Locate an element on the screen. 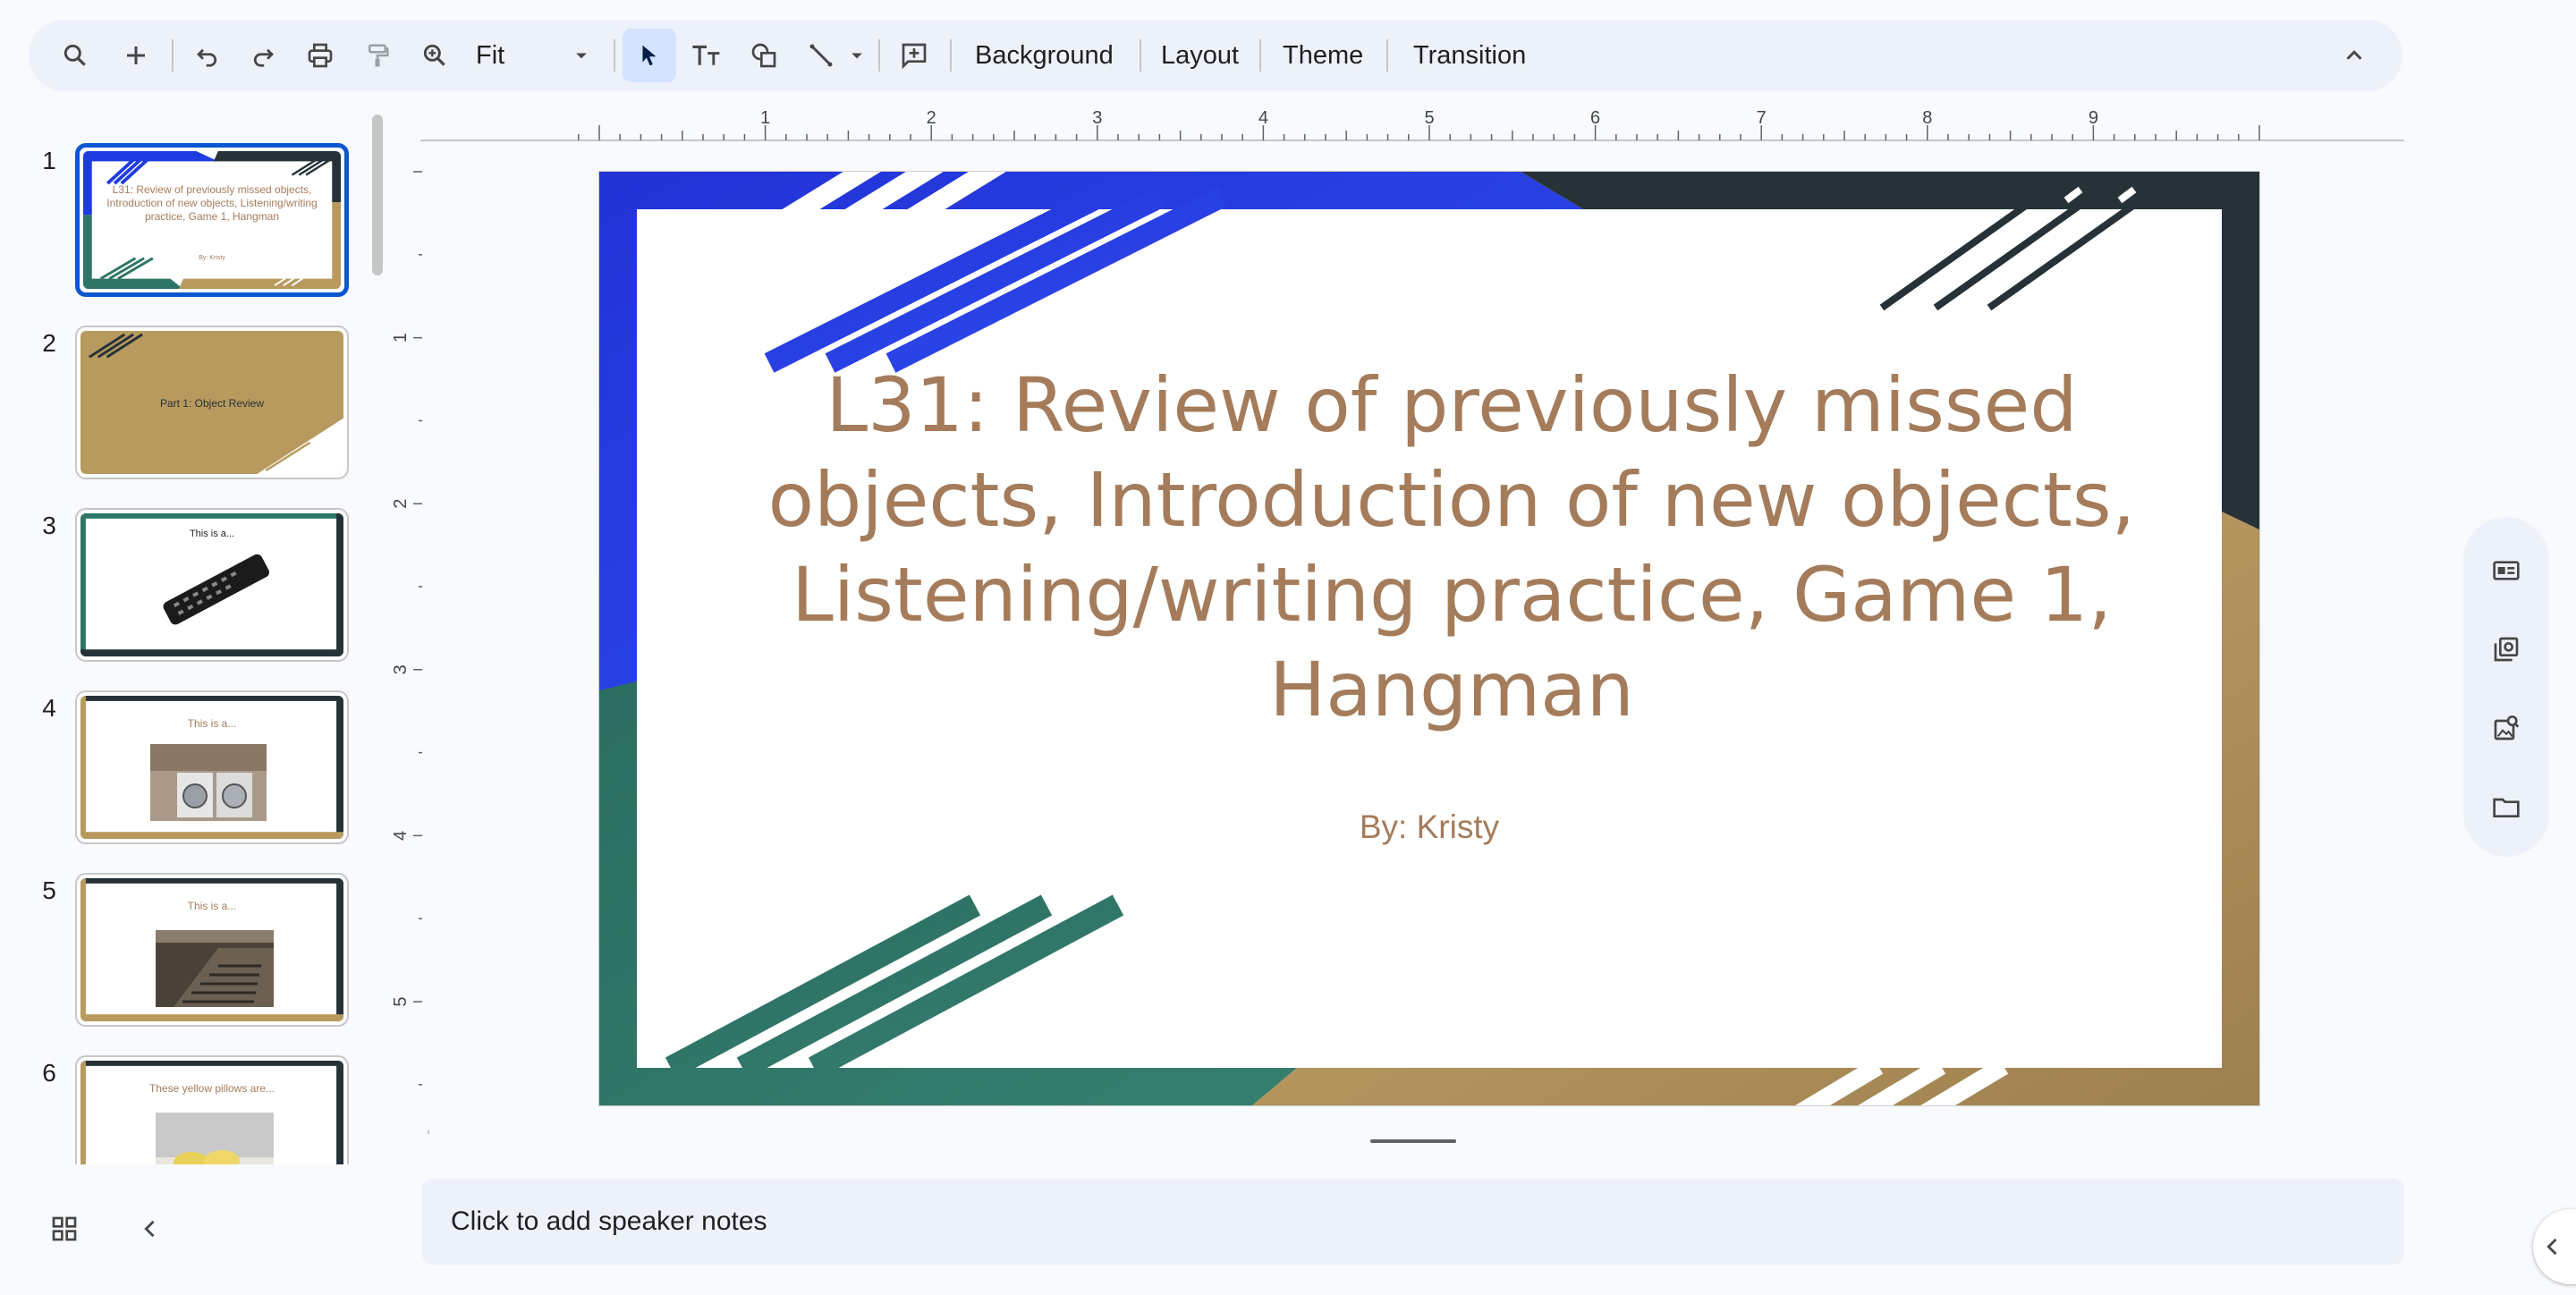 The height and width of the screenshot is (1295, 2576). zoom-icon is located at coordinates (434, 55).